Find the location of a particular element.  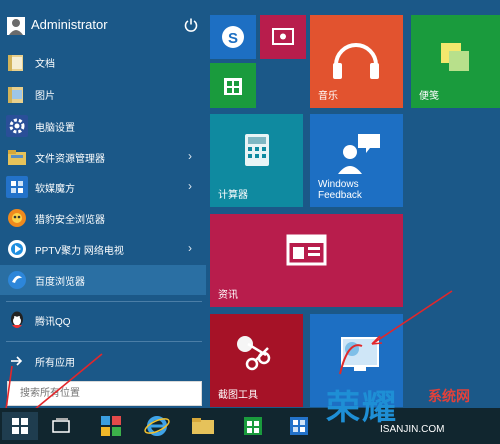

tile-snipping-tool: 截图工具 is located at coordinates (256, 360).